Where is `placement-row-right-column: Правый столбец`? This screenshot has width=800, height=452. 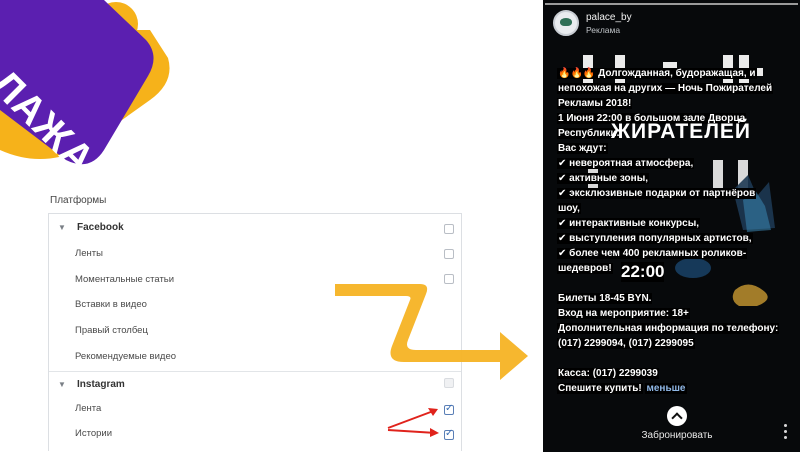
placement-row-right-column: Правый столбец is located at coordinates (255, 332).